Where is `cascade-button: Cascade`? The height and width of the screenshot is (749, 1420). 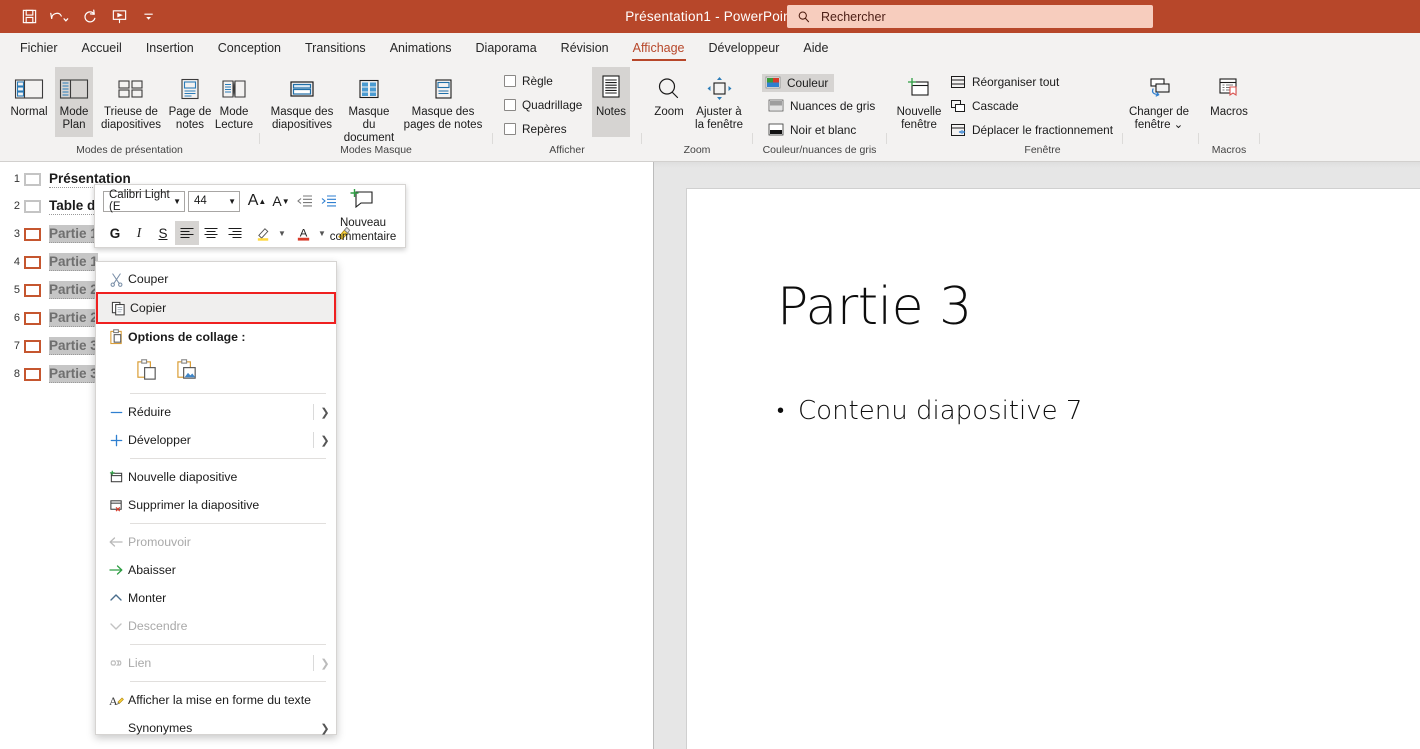
cascade-button: Cascade is located at coordinates (984, 106).